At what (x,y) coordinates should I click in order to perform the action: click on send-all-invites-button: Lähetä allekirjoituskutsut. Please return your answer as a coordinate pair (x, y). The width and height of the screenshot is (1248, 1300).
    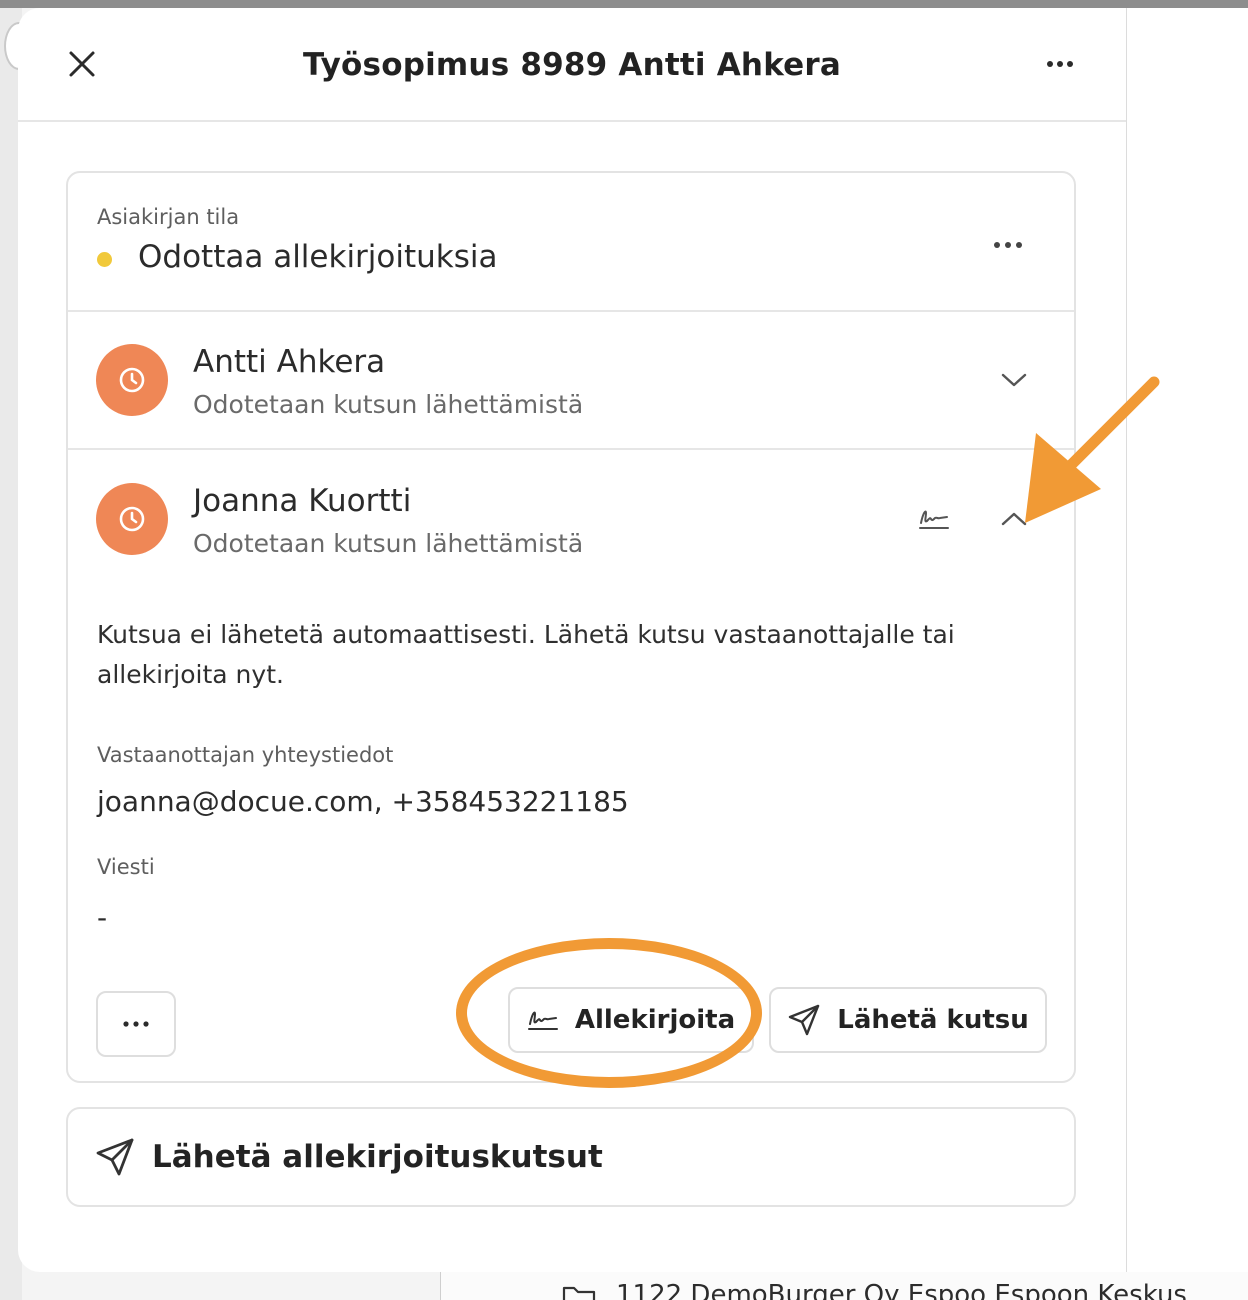
    Looking at the image, I should click on (571, 1157).